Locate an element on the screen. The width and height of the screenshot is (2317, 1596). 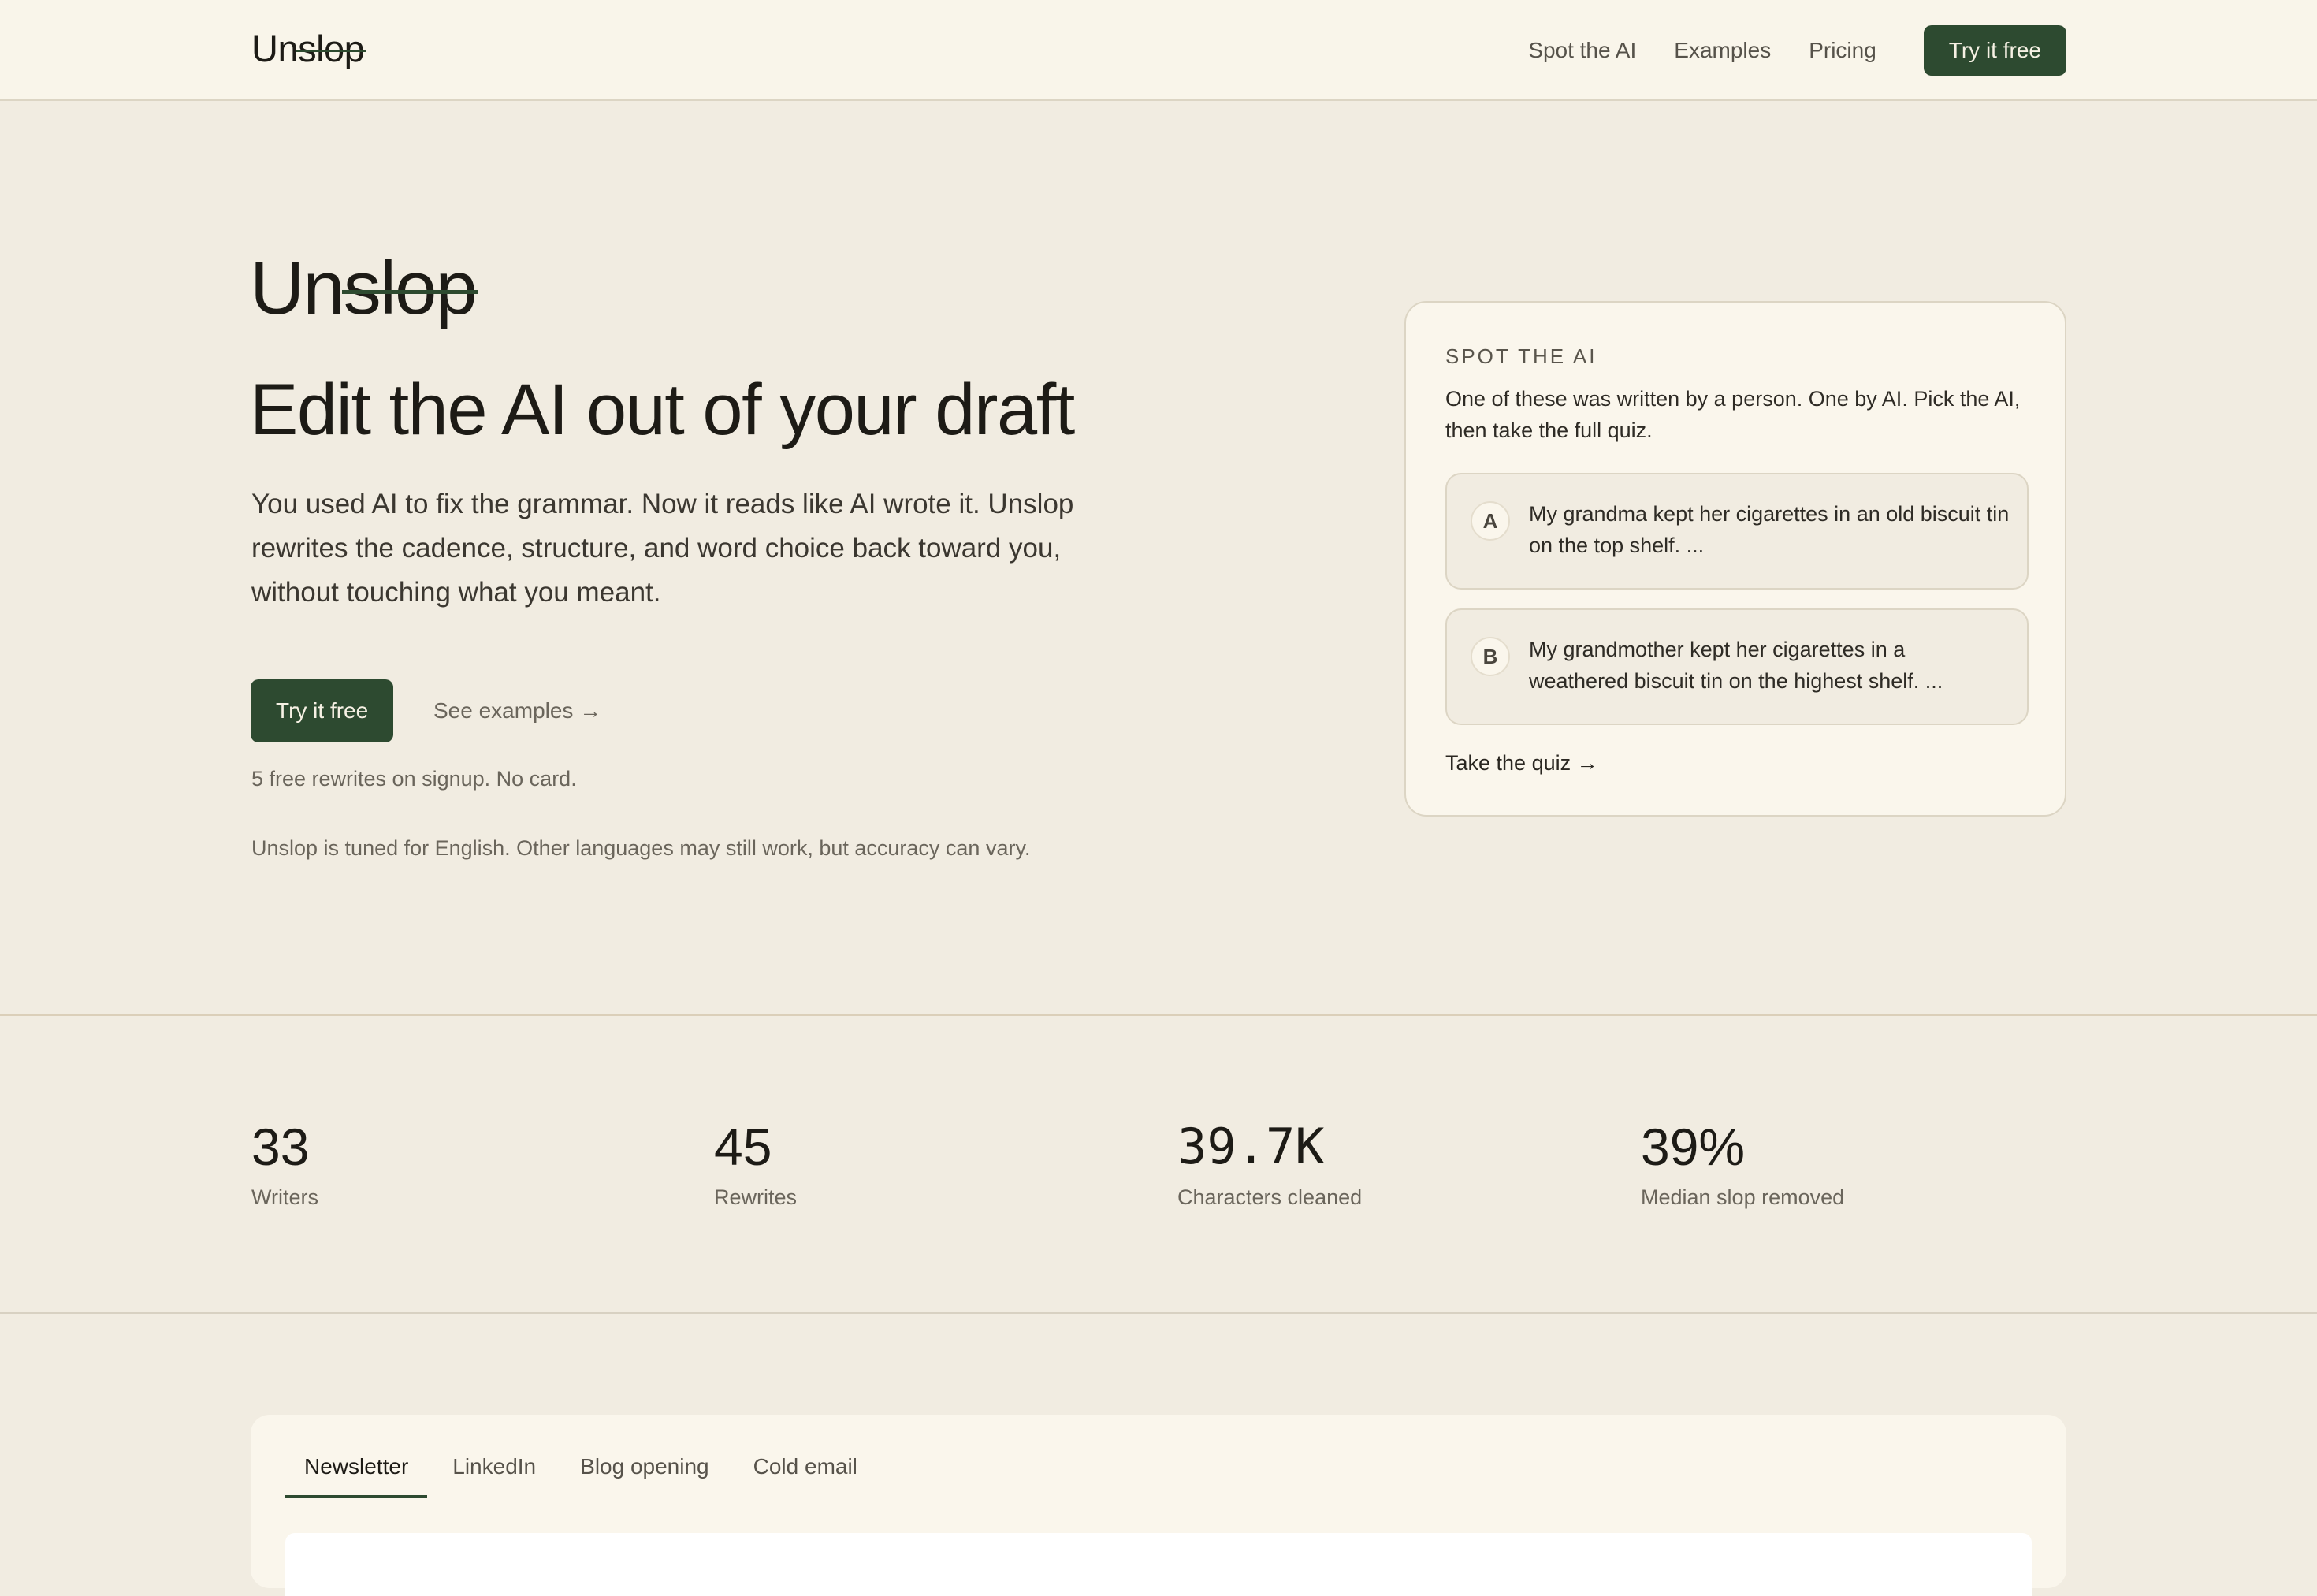
logo: Unslop is located at coordinates (308, 49).